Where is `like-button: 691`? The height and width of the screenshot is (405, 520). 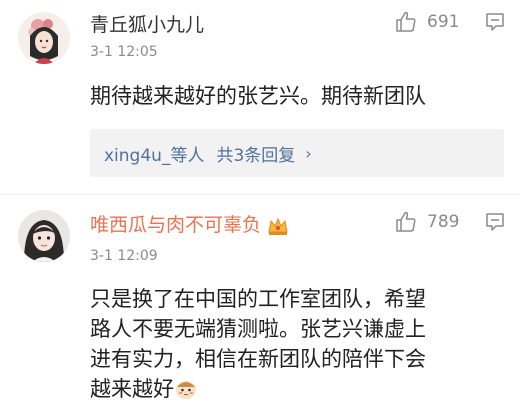
like-button: 691 is located at coordinates (427, 22).